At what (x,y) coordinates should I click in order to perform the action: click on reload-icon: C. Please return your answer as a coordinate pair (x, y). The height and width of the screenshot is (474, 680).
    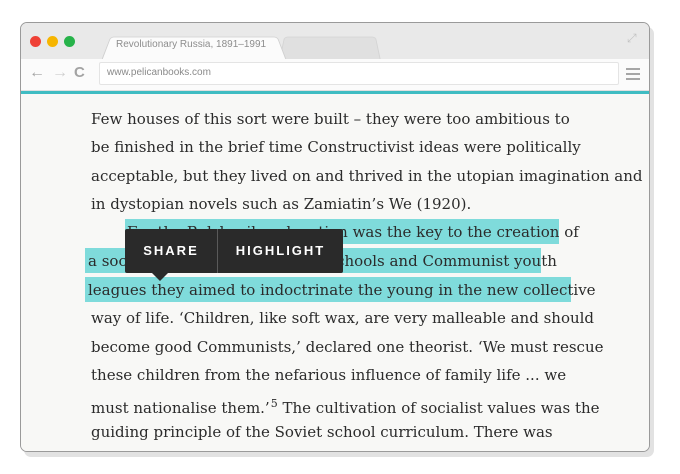
    Looking at the image, I should click on (79, 73).